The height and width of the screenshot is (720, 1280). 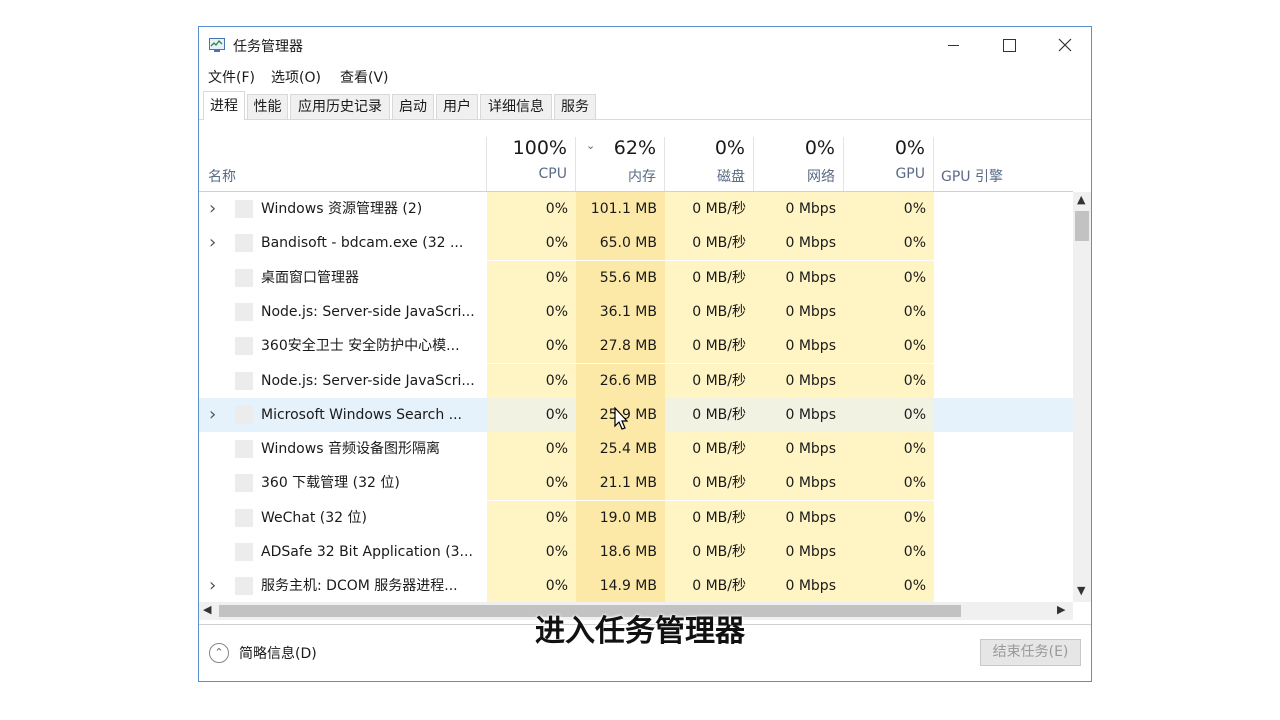 What do you see at coordinates (909, 148) in the screenshot?
I see `header-gpu-pct: 0%` at bounding box center [909, 148].